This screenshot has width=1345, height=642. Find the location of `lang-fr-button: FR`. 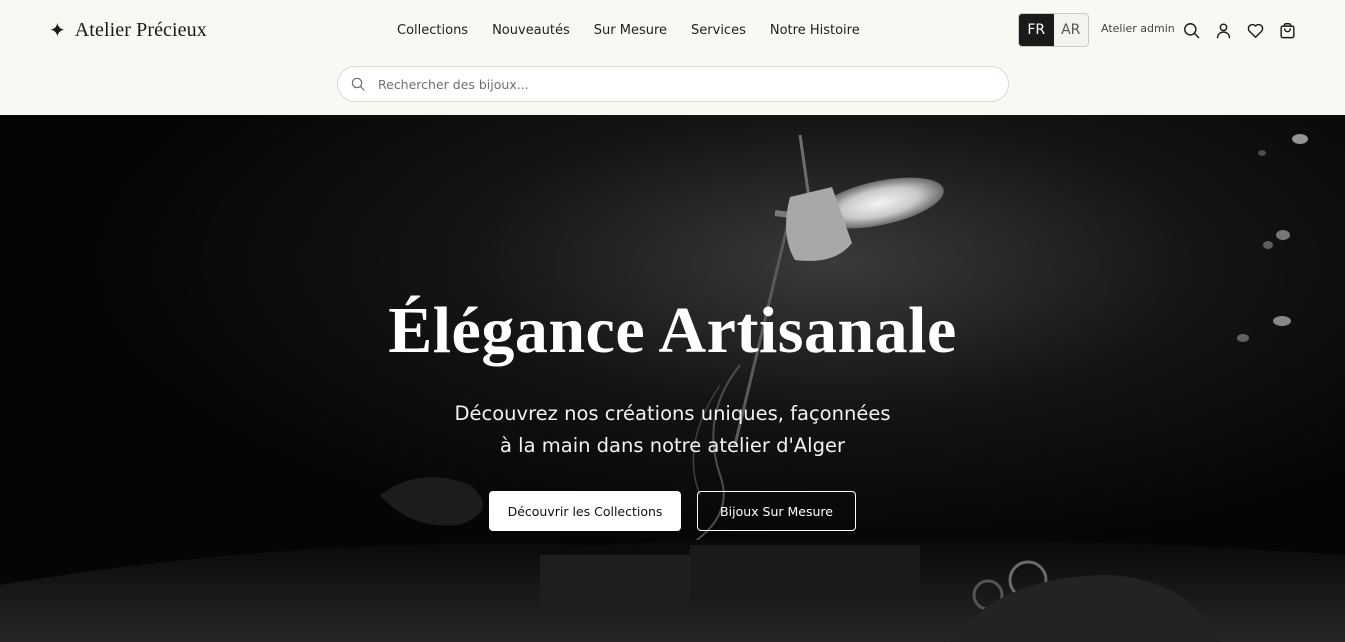

lang-fr-button: FR is located at coordinates (1036, 30).